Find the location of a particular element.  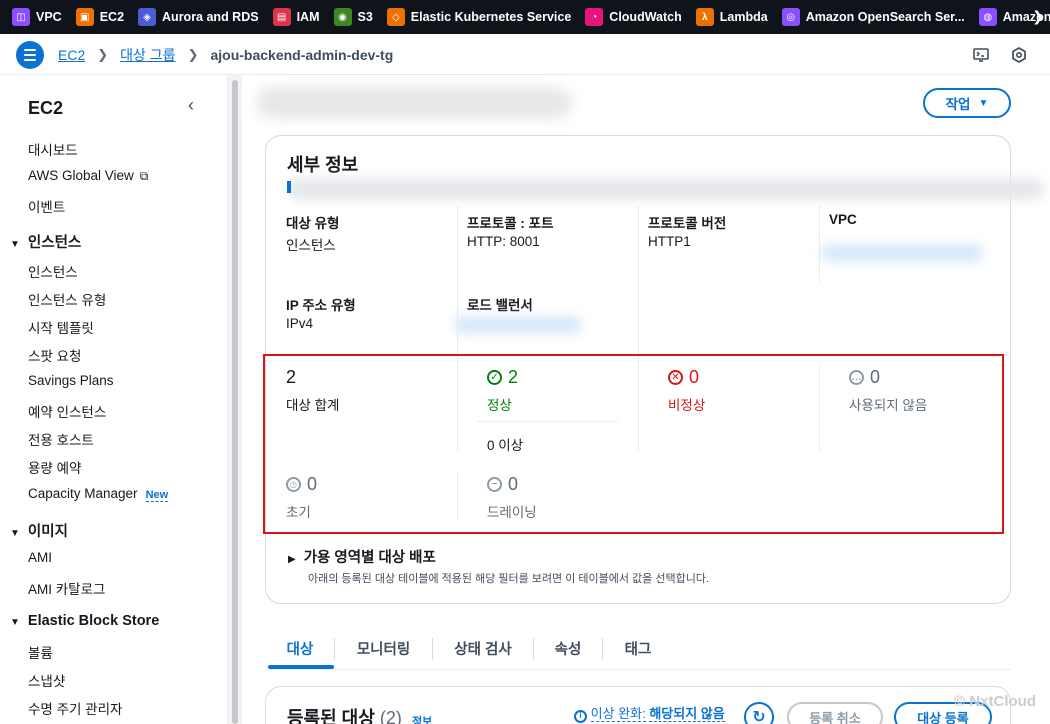

sidebar-item-dashboard: 대시보드 is located at coordinates (53, 149).